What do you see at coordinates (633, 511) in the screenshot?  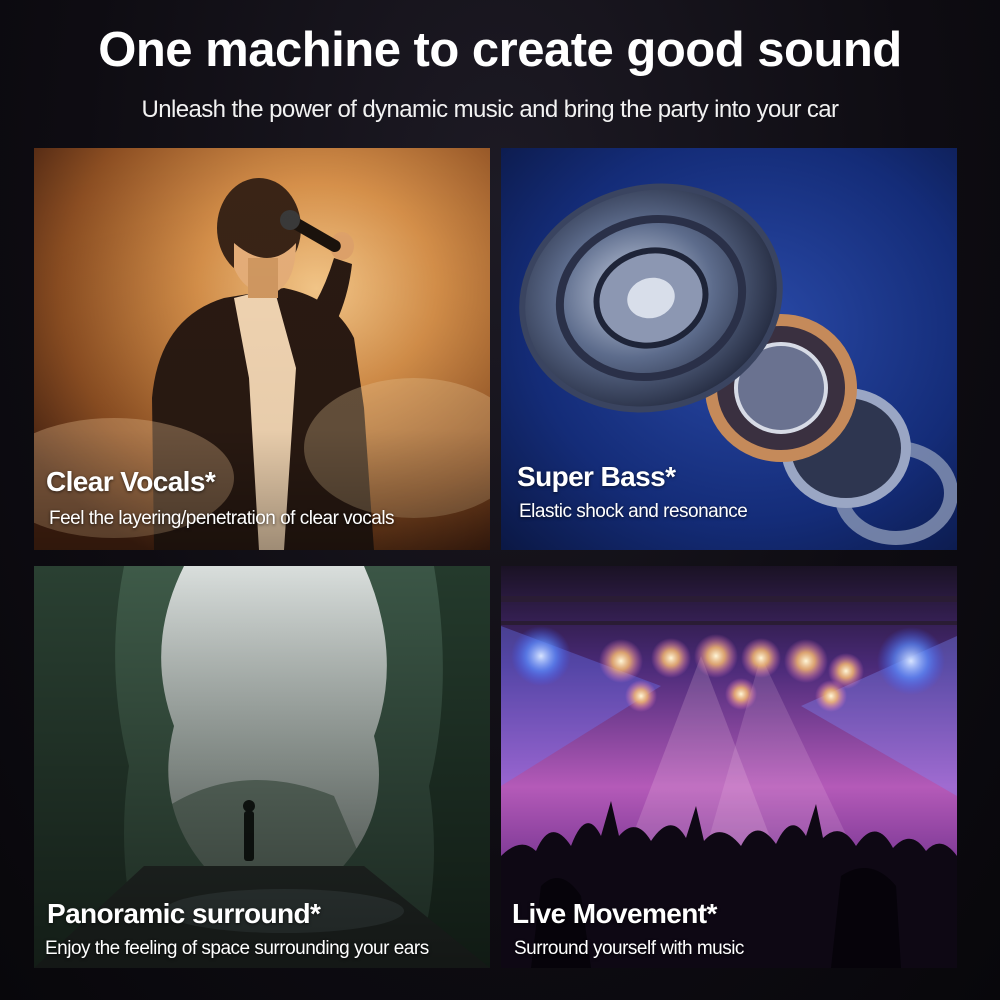 I see `panel-description: Elastic shock and resonance` at bounding box center [633, 511].